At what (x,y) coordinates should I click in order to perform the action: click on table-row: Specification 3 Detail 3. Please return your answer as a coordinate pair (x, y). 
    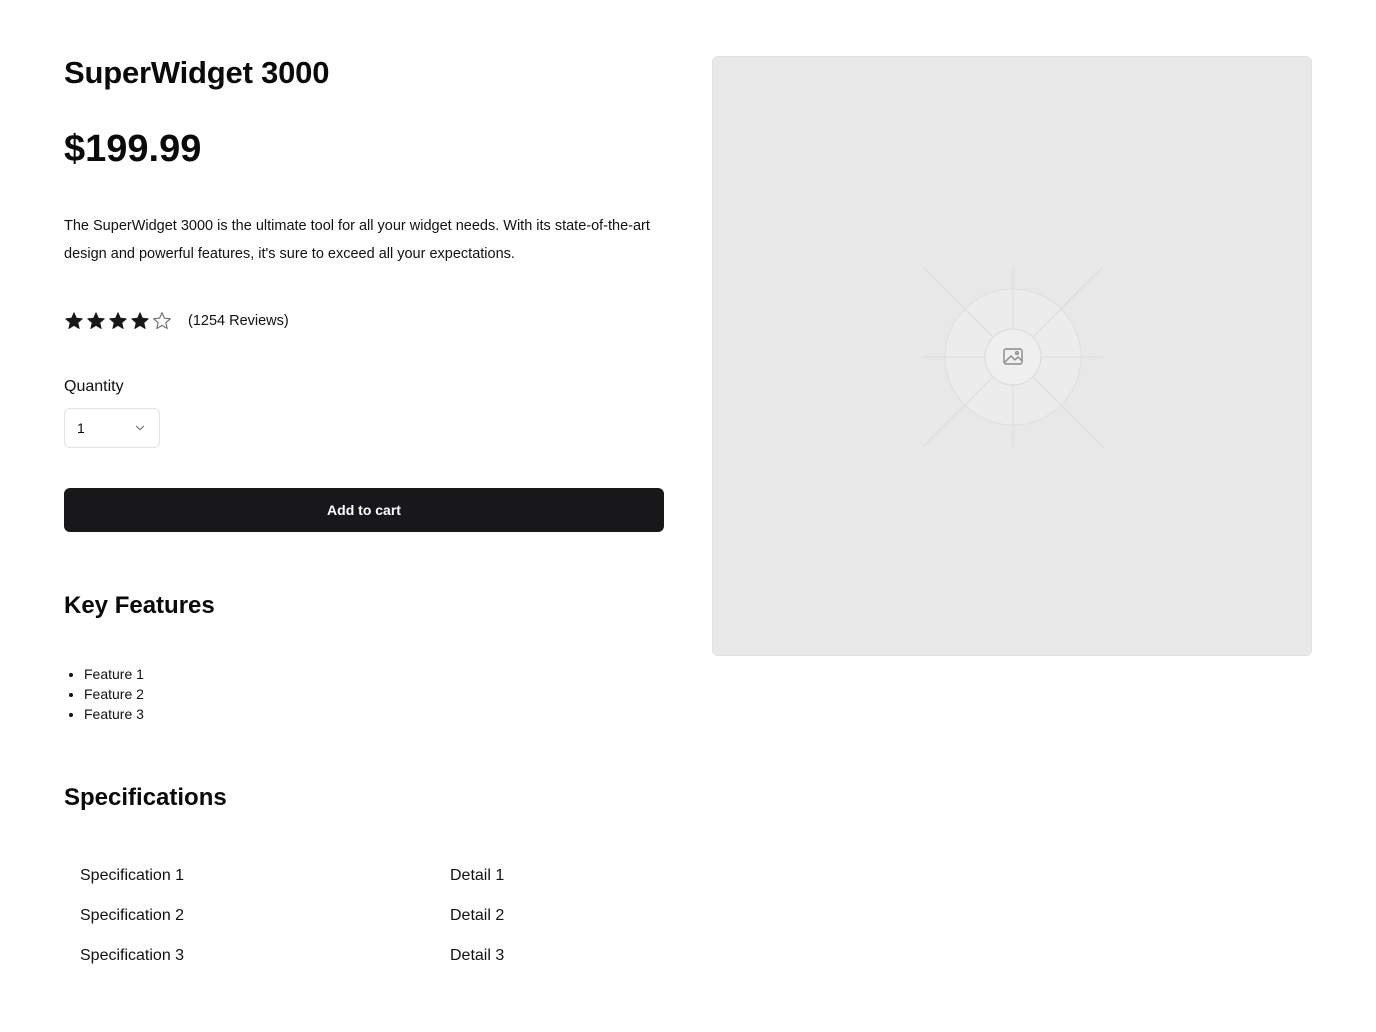
    Looking at the image, I should click on (364, 956).